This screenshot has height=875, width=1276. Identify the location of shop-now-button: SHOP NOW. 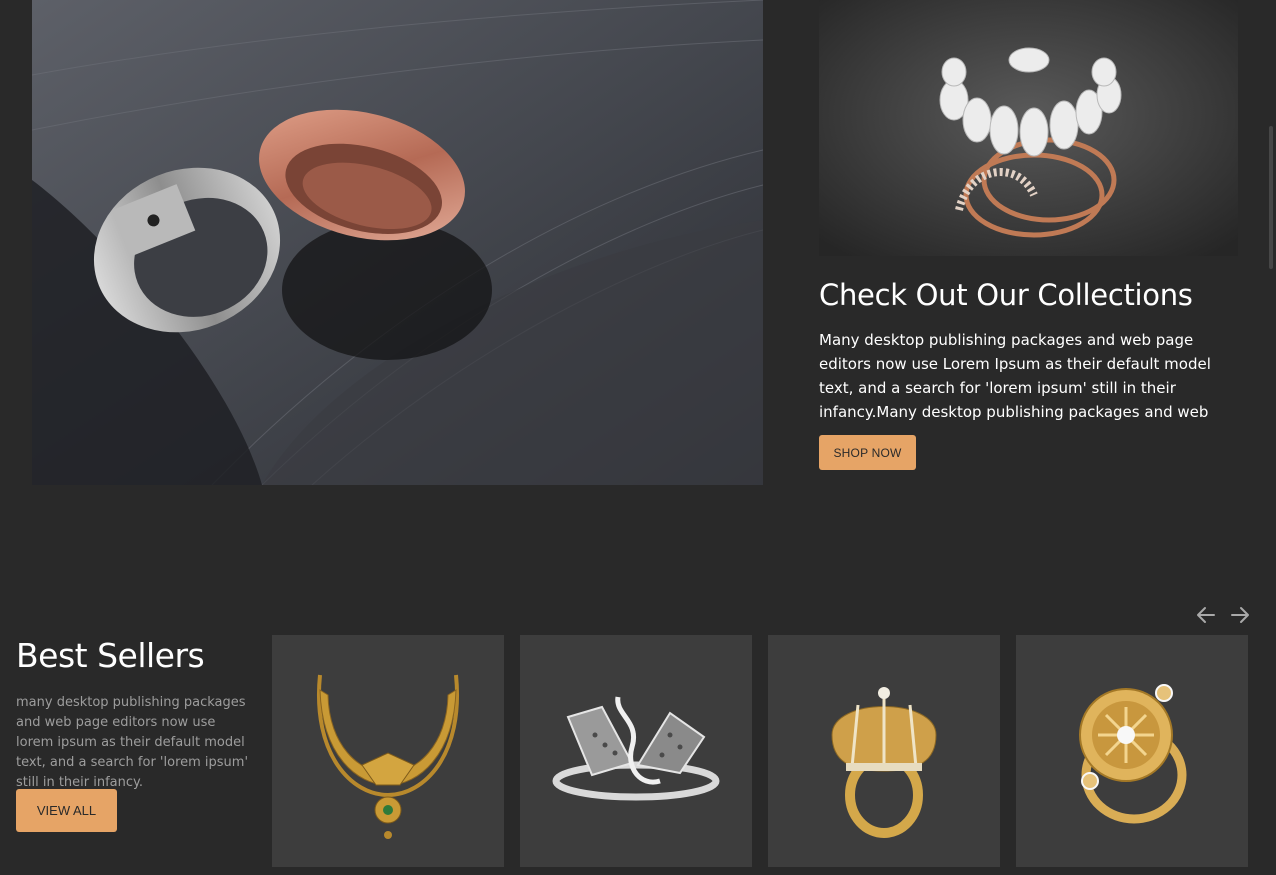
(867, 452).